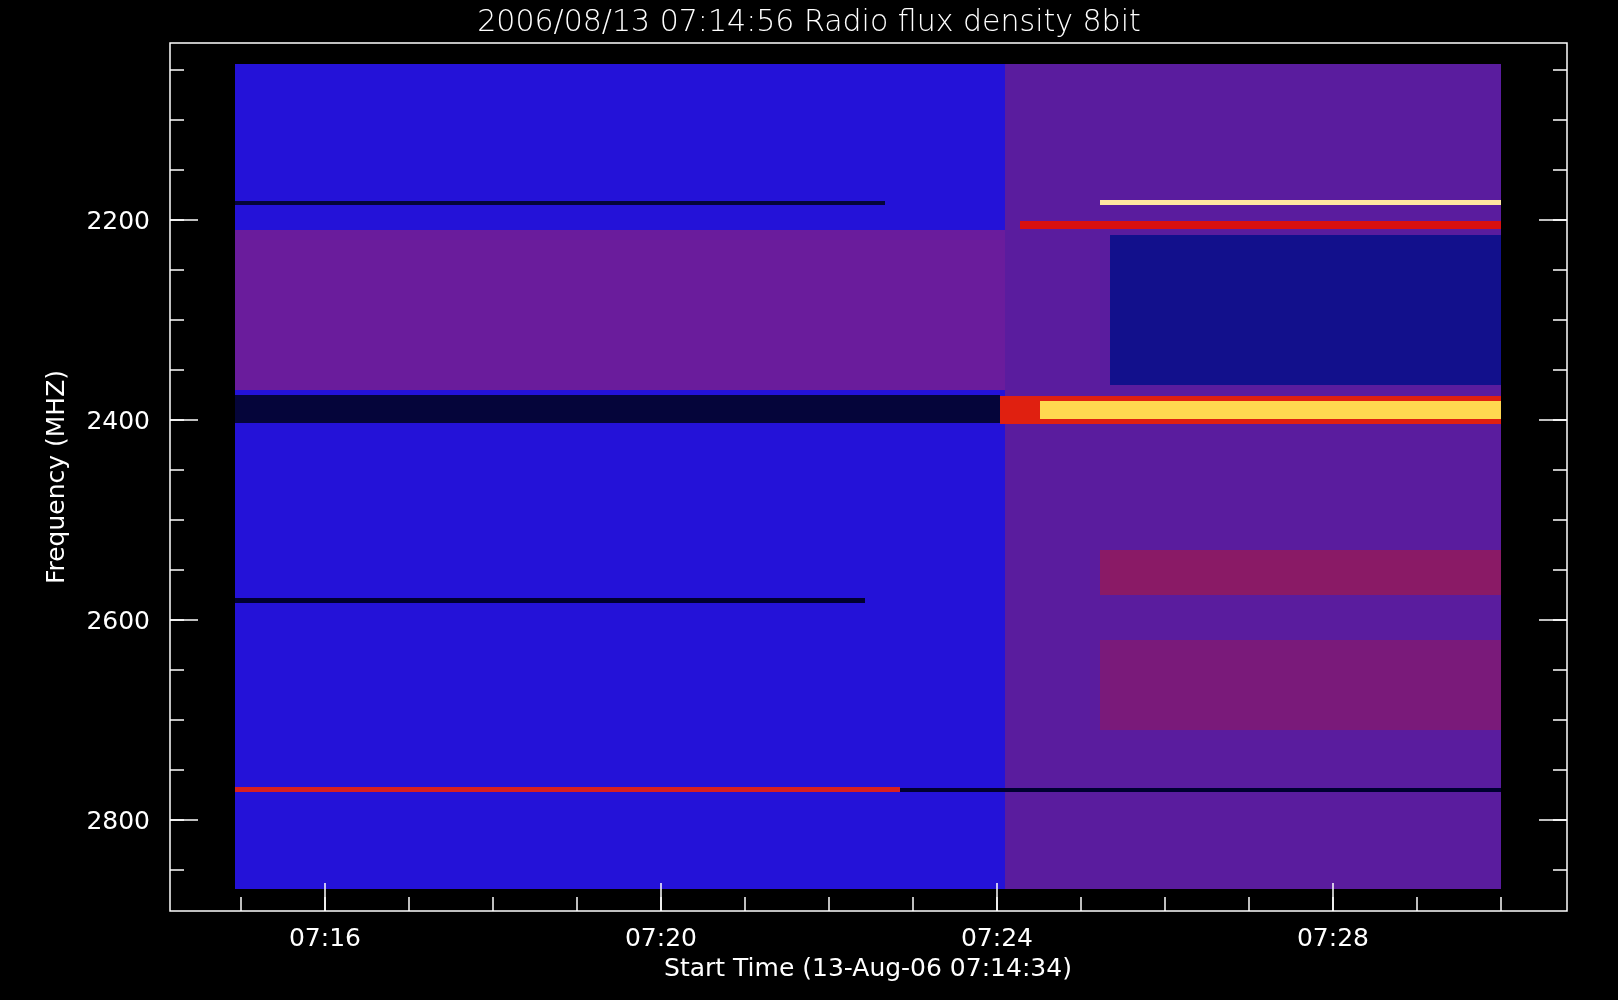  What do you see at coordinates (55, 477) in the screenshot?
I see `y-axis-label: Frequency (MHZ)` at bounding box center [55, 477].